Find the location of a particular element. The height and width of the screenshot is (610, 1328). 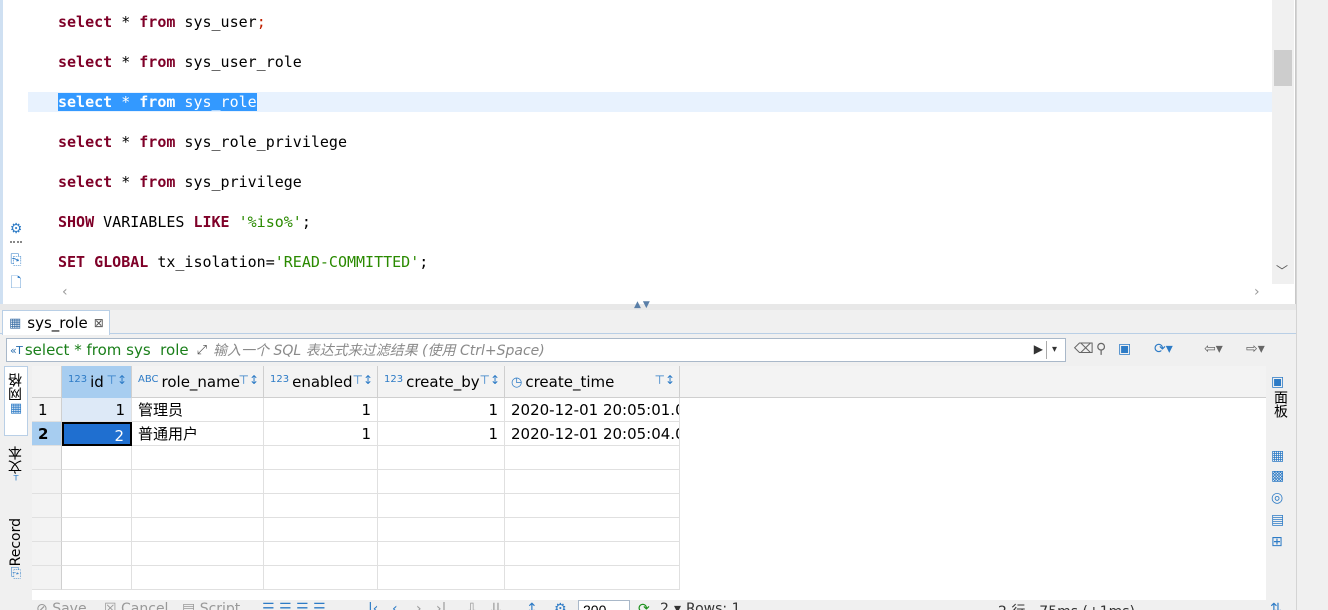

cell-role-name: 管理员 is located at coordinates (198, 410).